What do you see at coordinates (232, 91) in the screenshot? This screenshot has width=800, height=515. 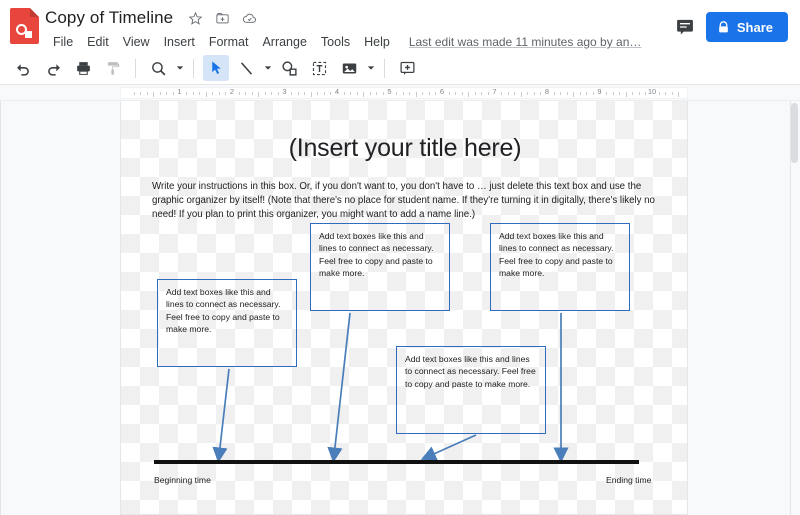 I see `ruler-number: 2` at bounding box center [232, 91].